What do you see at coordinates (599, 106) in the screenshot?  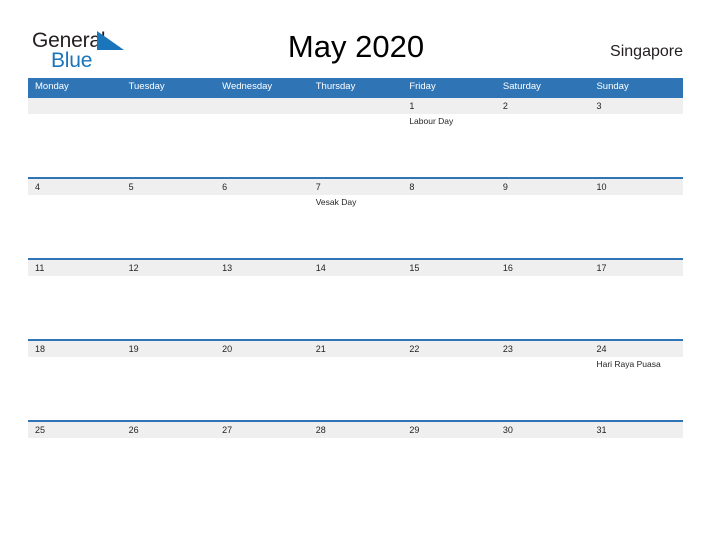 I see `day-number: 3` at bounding box center [599, 106].